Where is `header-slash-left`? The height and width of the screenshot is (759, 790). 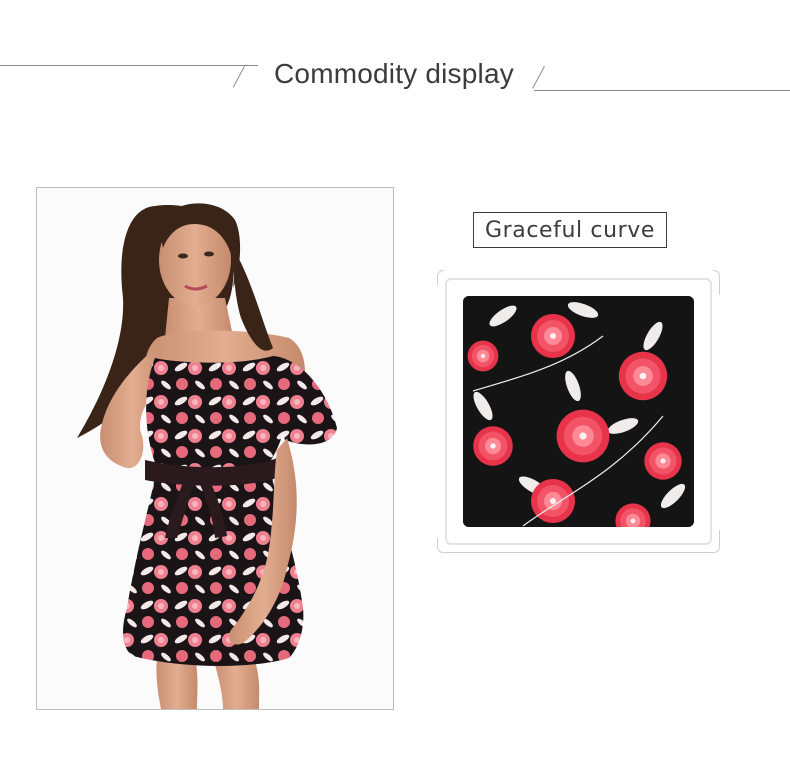 header-slash-left is located at coordinates (238, 77).